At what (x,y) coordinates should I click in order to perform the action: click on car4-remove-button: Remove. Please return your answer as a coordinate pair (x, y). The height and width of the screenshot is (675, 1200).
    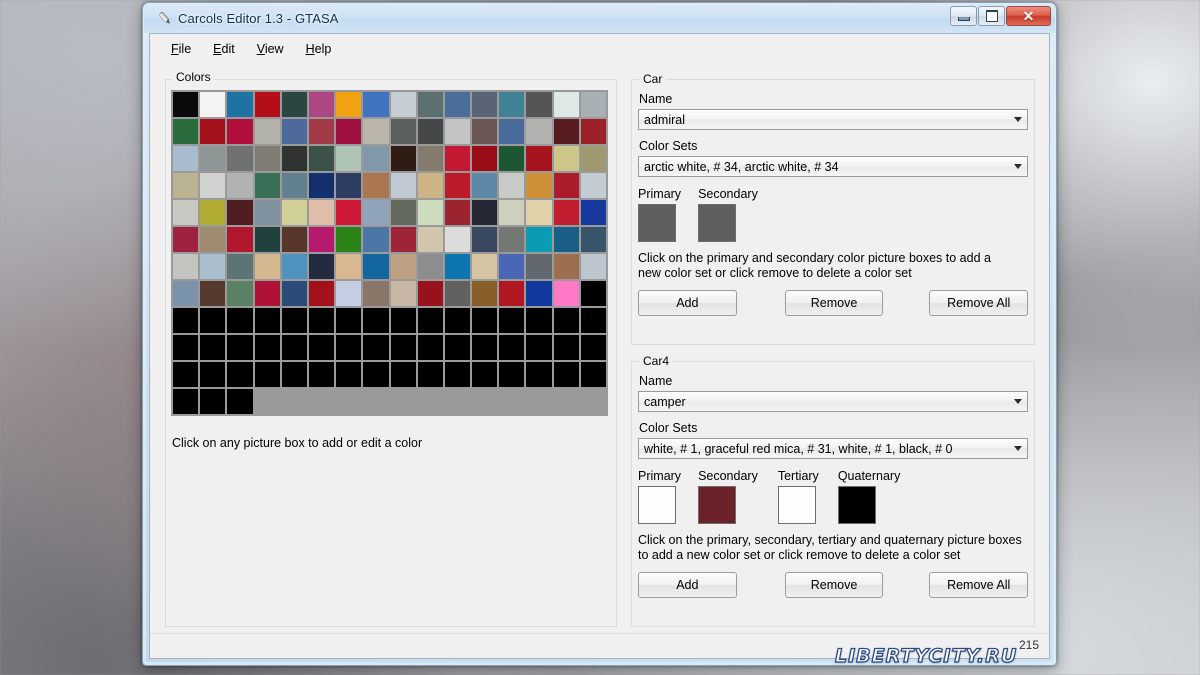
    Looking at the image, I should click on (834, 585).